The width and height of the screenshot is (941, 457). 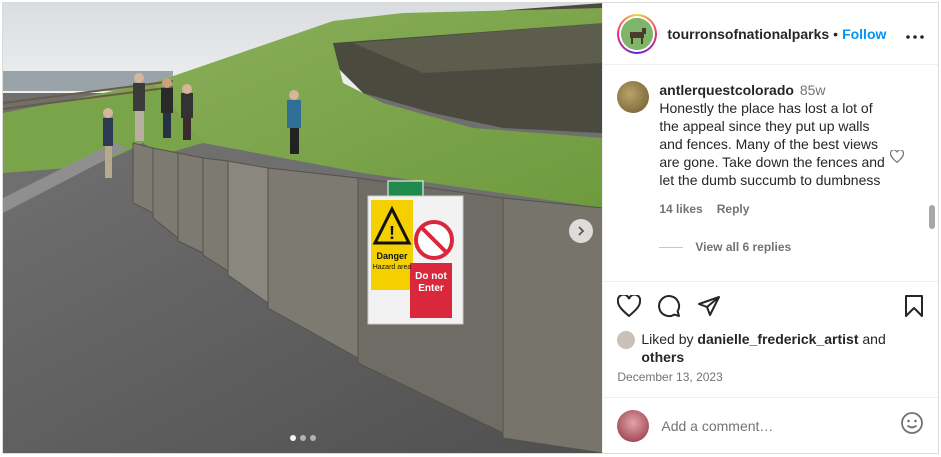 What do you see at coordinates (915, 37) in the screenshot?
I see `more-icon` at bounding box center [915, 37].